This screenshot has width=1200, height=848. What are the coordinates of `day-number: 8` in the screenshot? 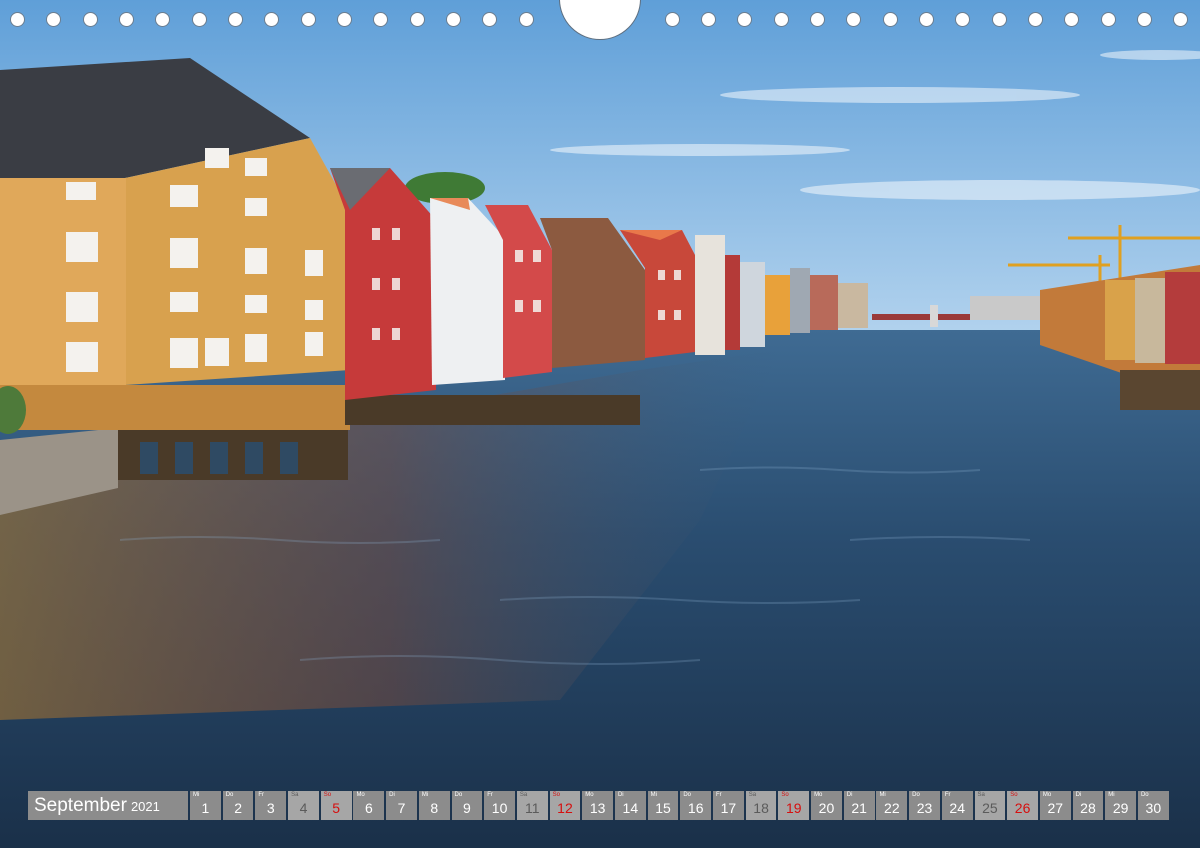 It's located at (434, 808).